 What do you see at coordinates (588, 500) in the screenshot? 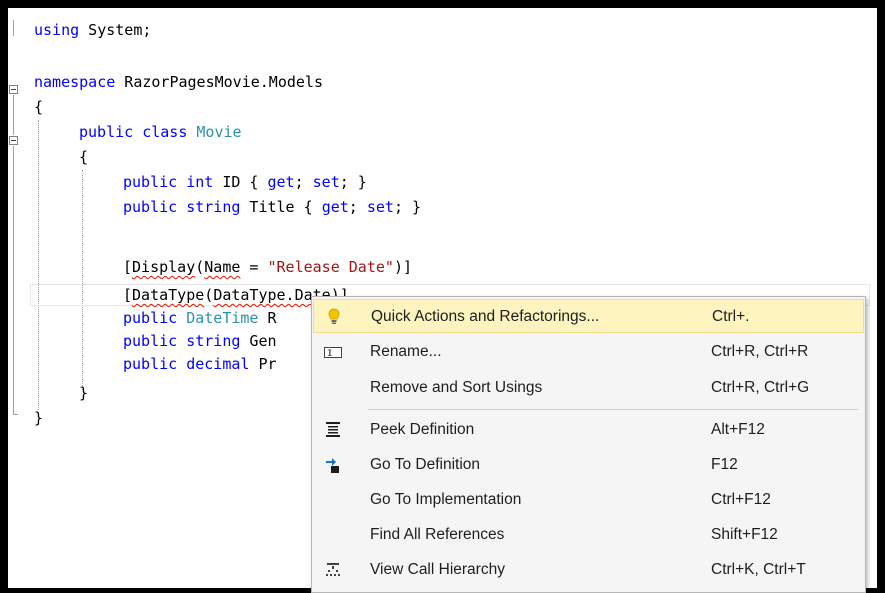
I see `menu-item-go-to-implementation: Go To Implementation Ctrl+F12` at bounding box center [588, 500].